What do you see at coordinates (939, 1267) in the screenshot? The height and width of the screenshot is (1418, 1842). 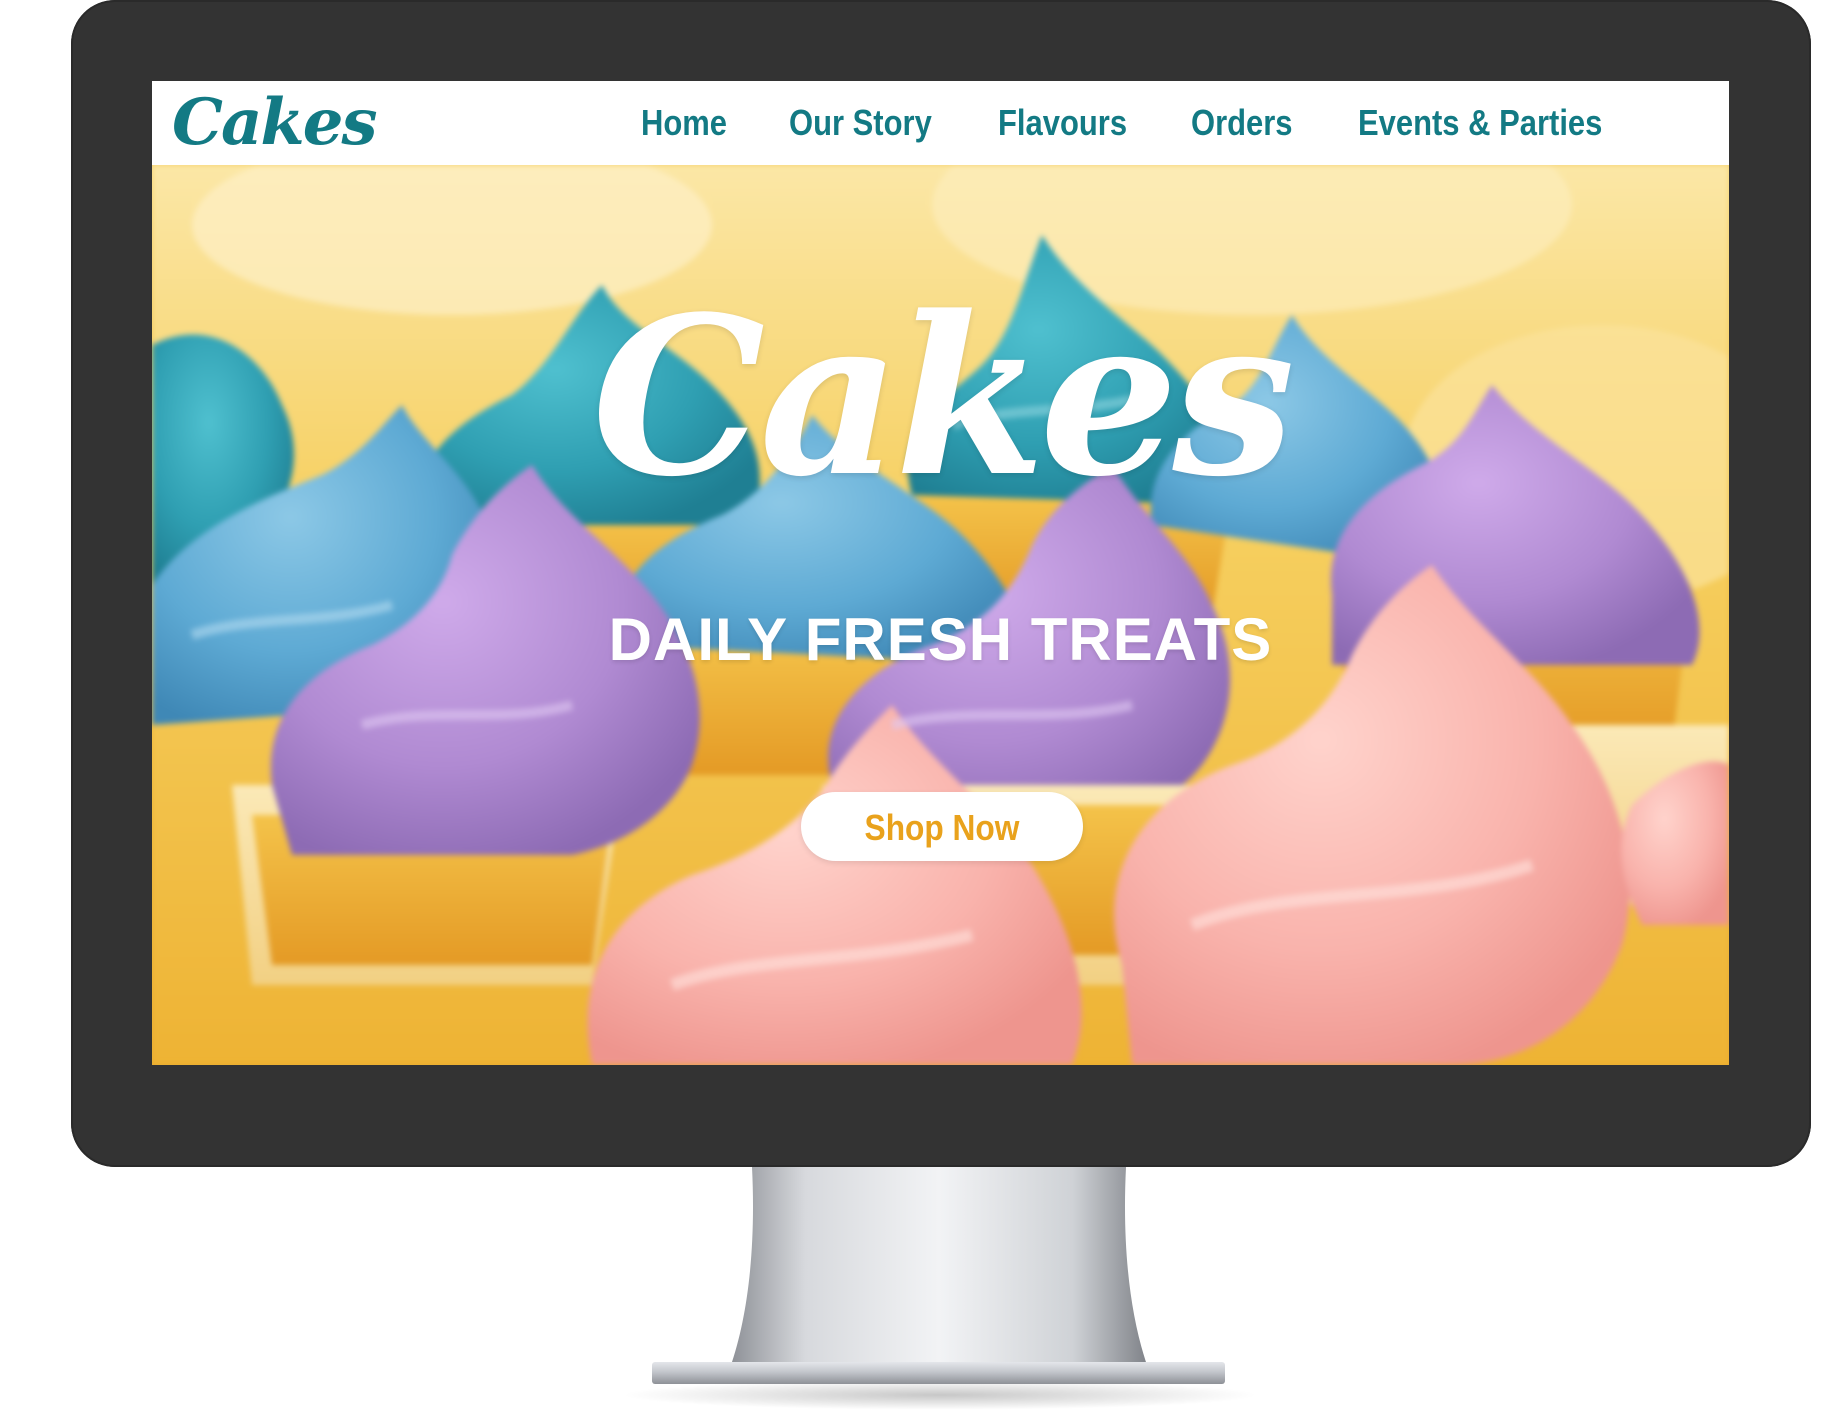 I see `monitor-stand-neck` at bounding box center [939, 1267].